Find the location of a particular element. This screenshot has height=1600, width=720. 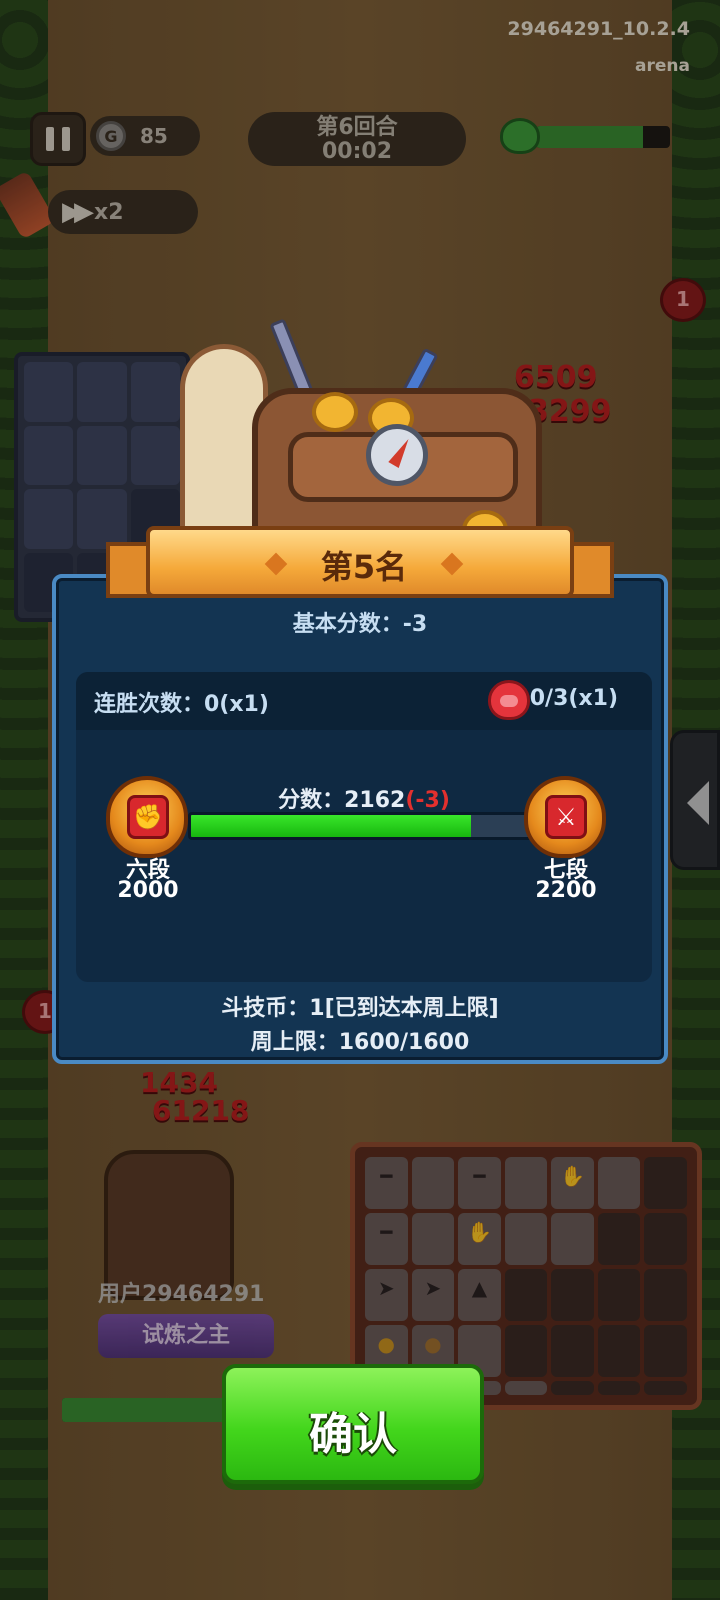

pig-progress: 0/3(x1) is located at coordinates (573, 698).